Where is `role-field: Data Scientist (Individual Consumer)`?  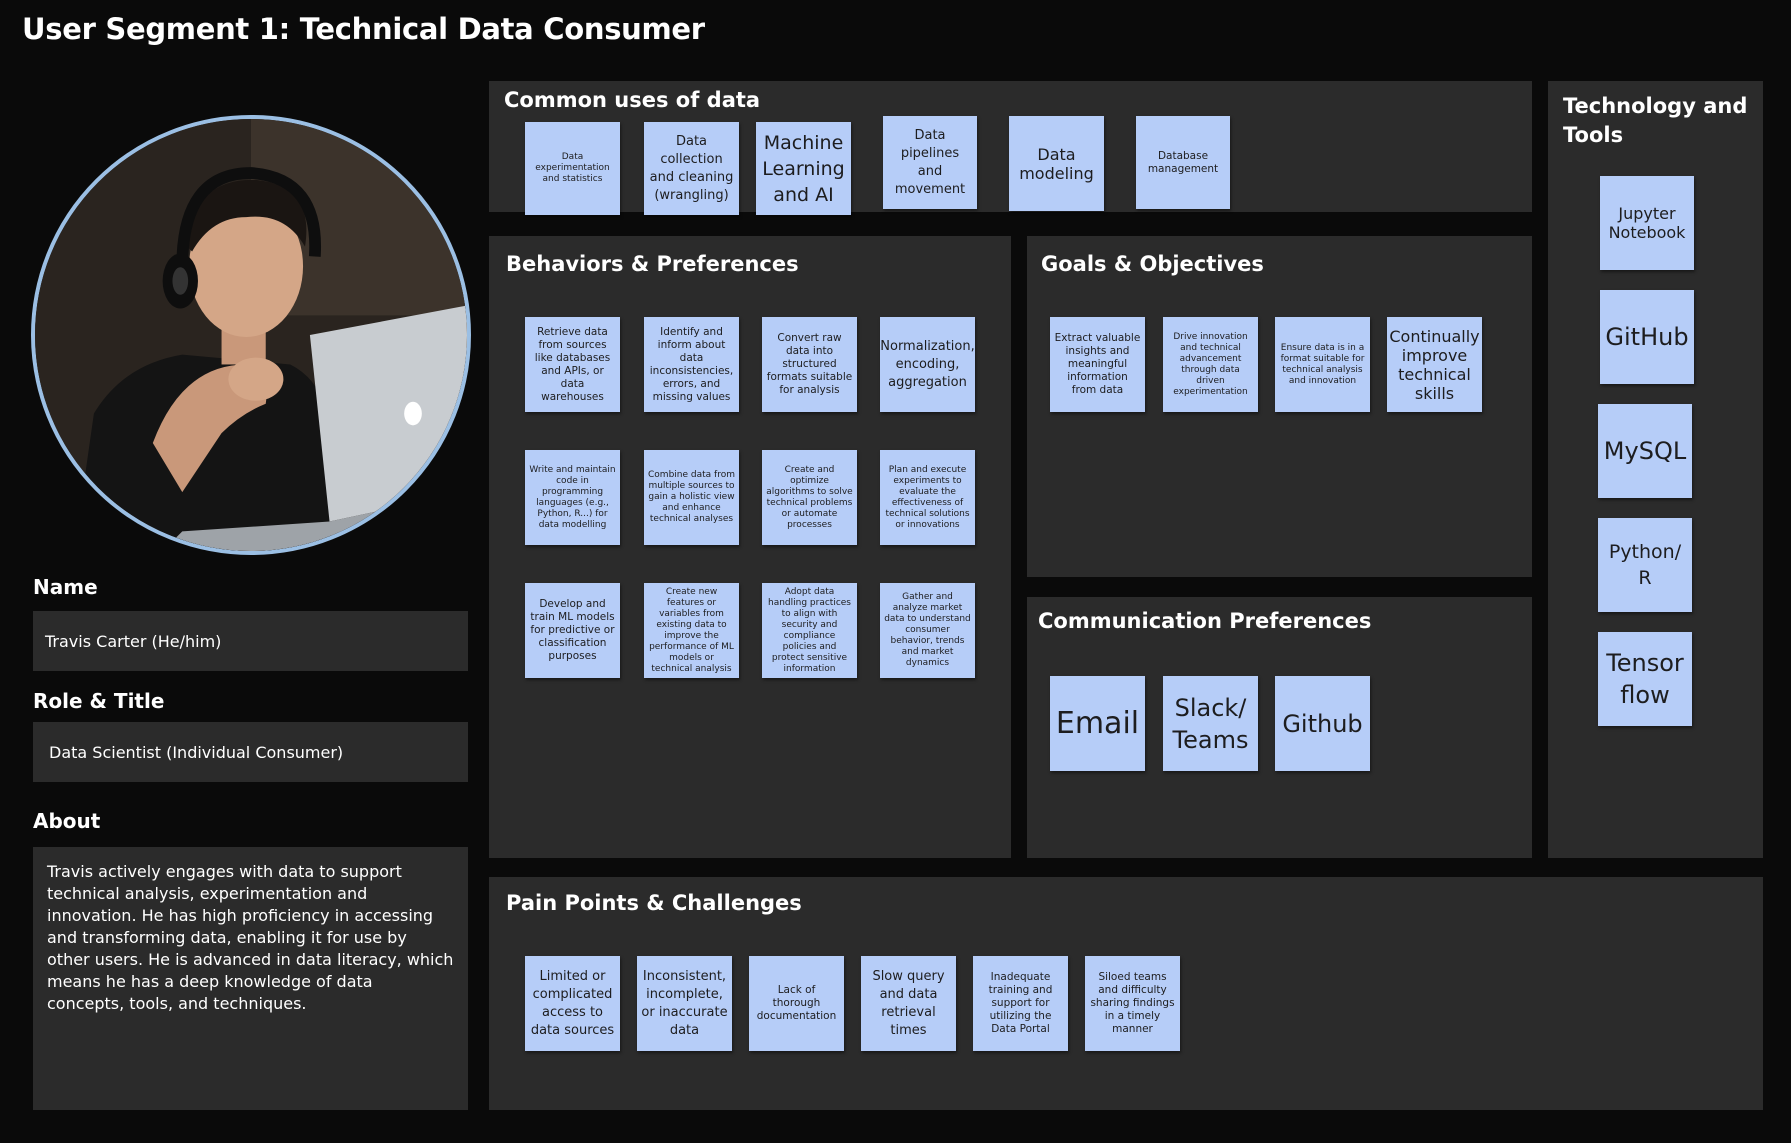 role-field: Data Scientist (Individual Consumer) is located at coordinates (250, 752).